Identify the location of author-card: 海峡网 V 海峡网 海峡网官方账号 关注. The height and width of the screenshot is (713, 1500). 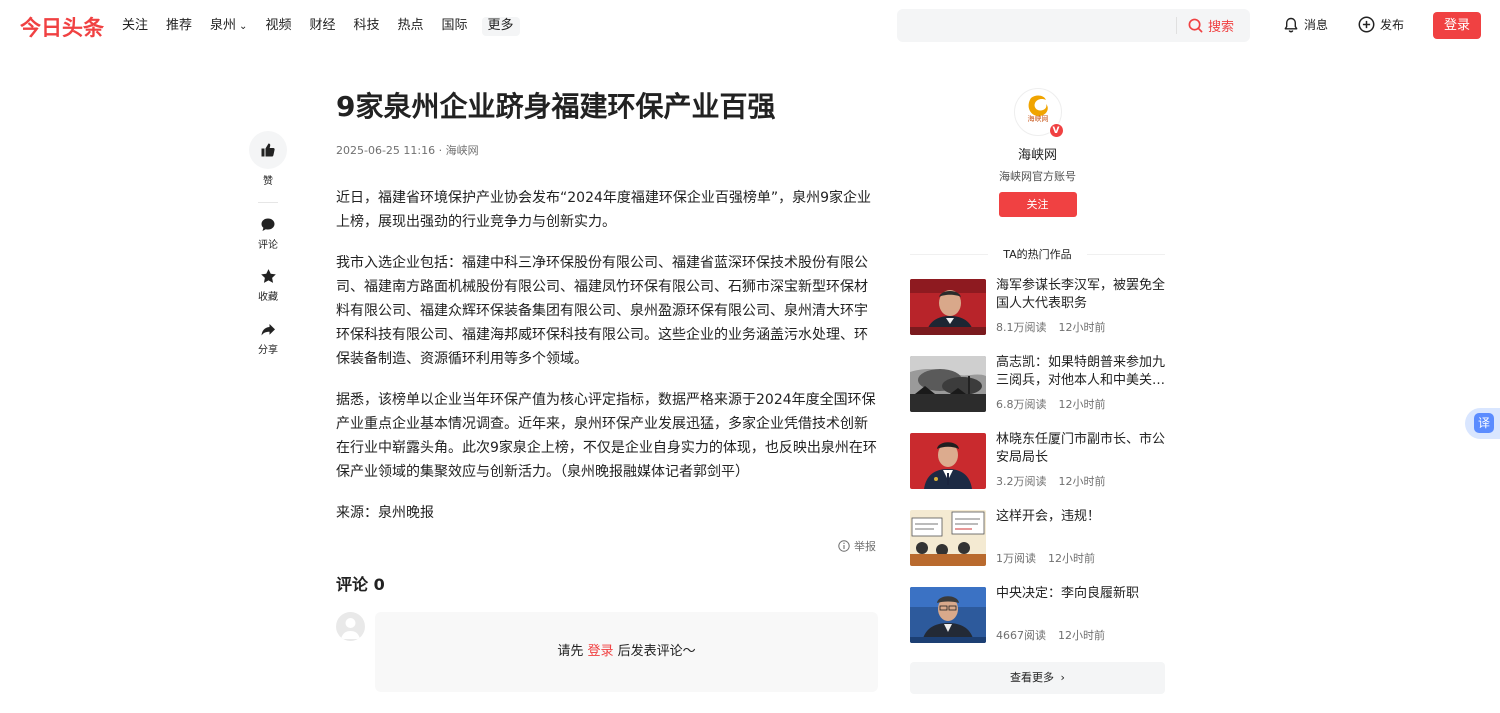
(1037, 152).